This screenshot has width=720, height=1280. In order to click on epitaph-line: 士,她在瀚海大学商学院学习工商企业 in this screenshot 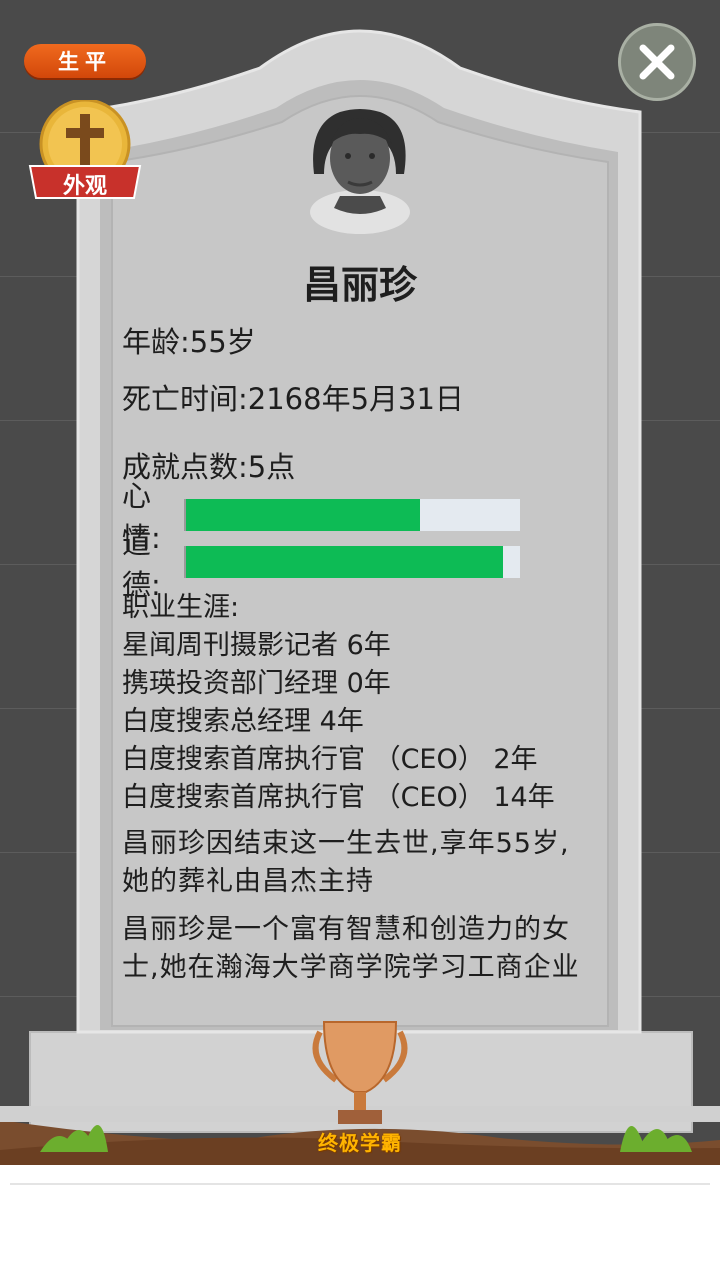, I will do `click(351, 967)`.